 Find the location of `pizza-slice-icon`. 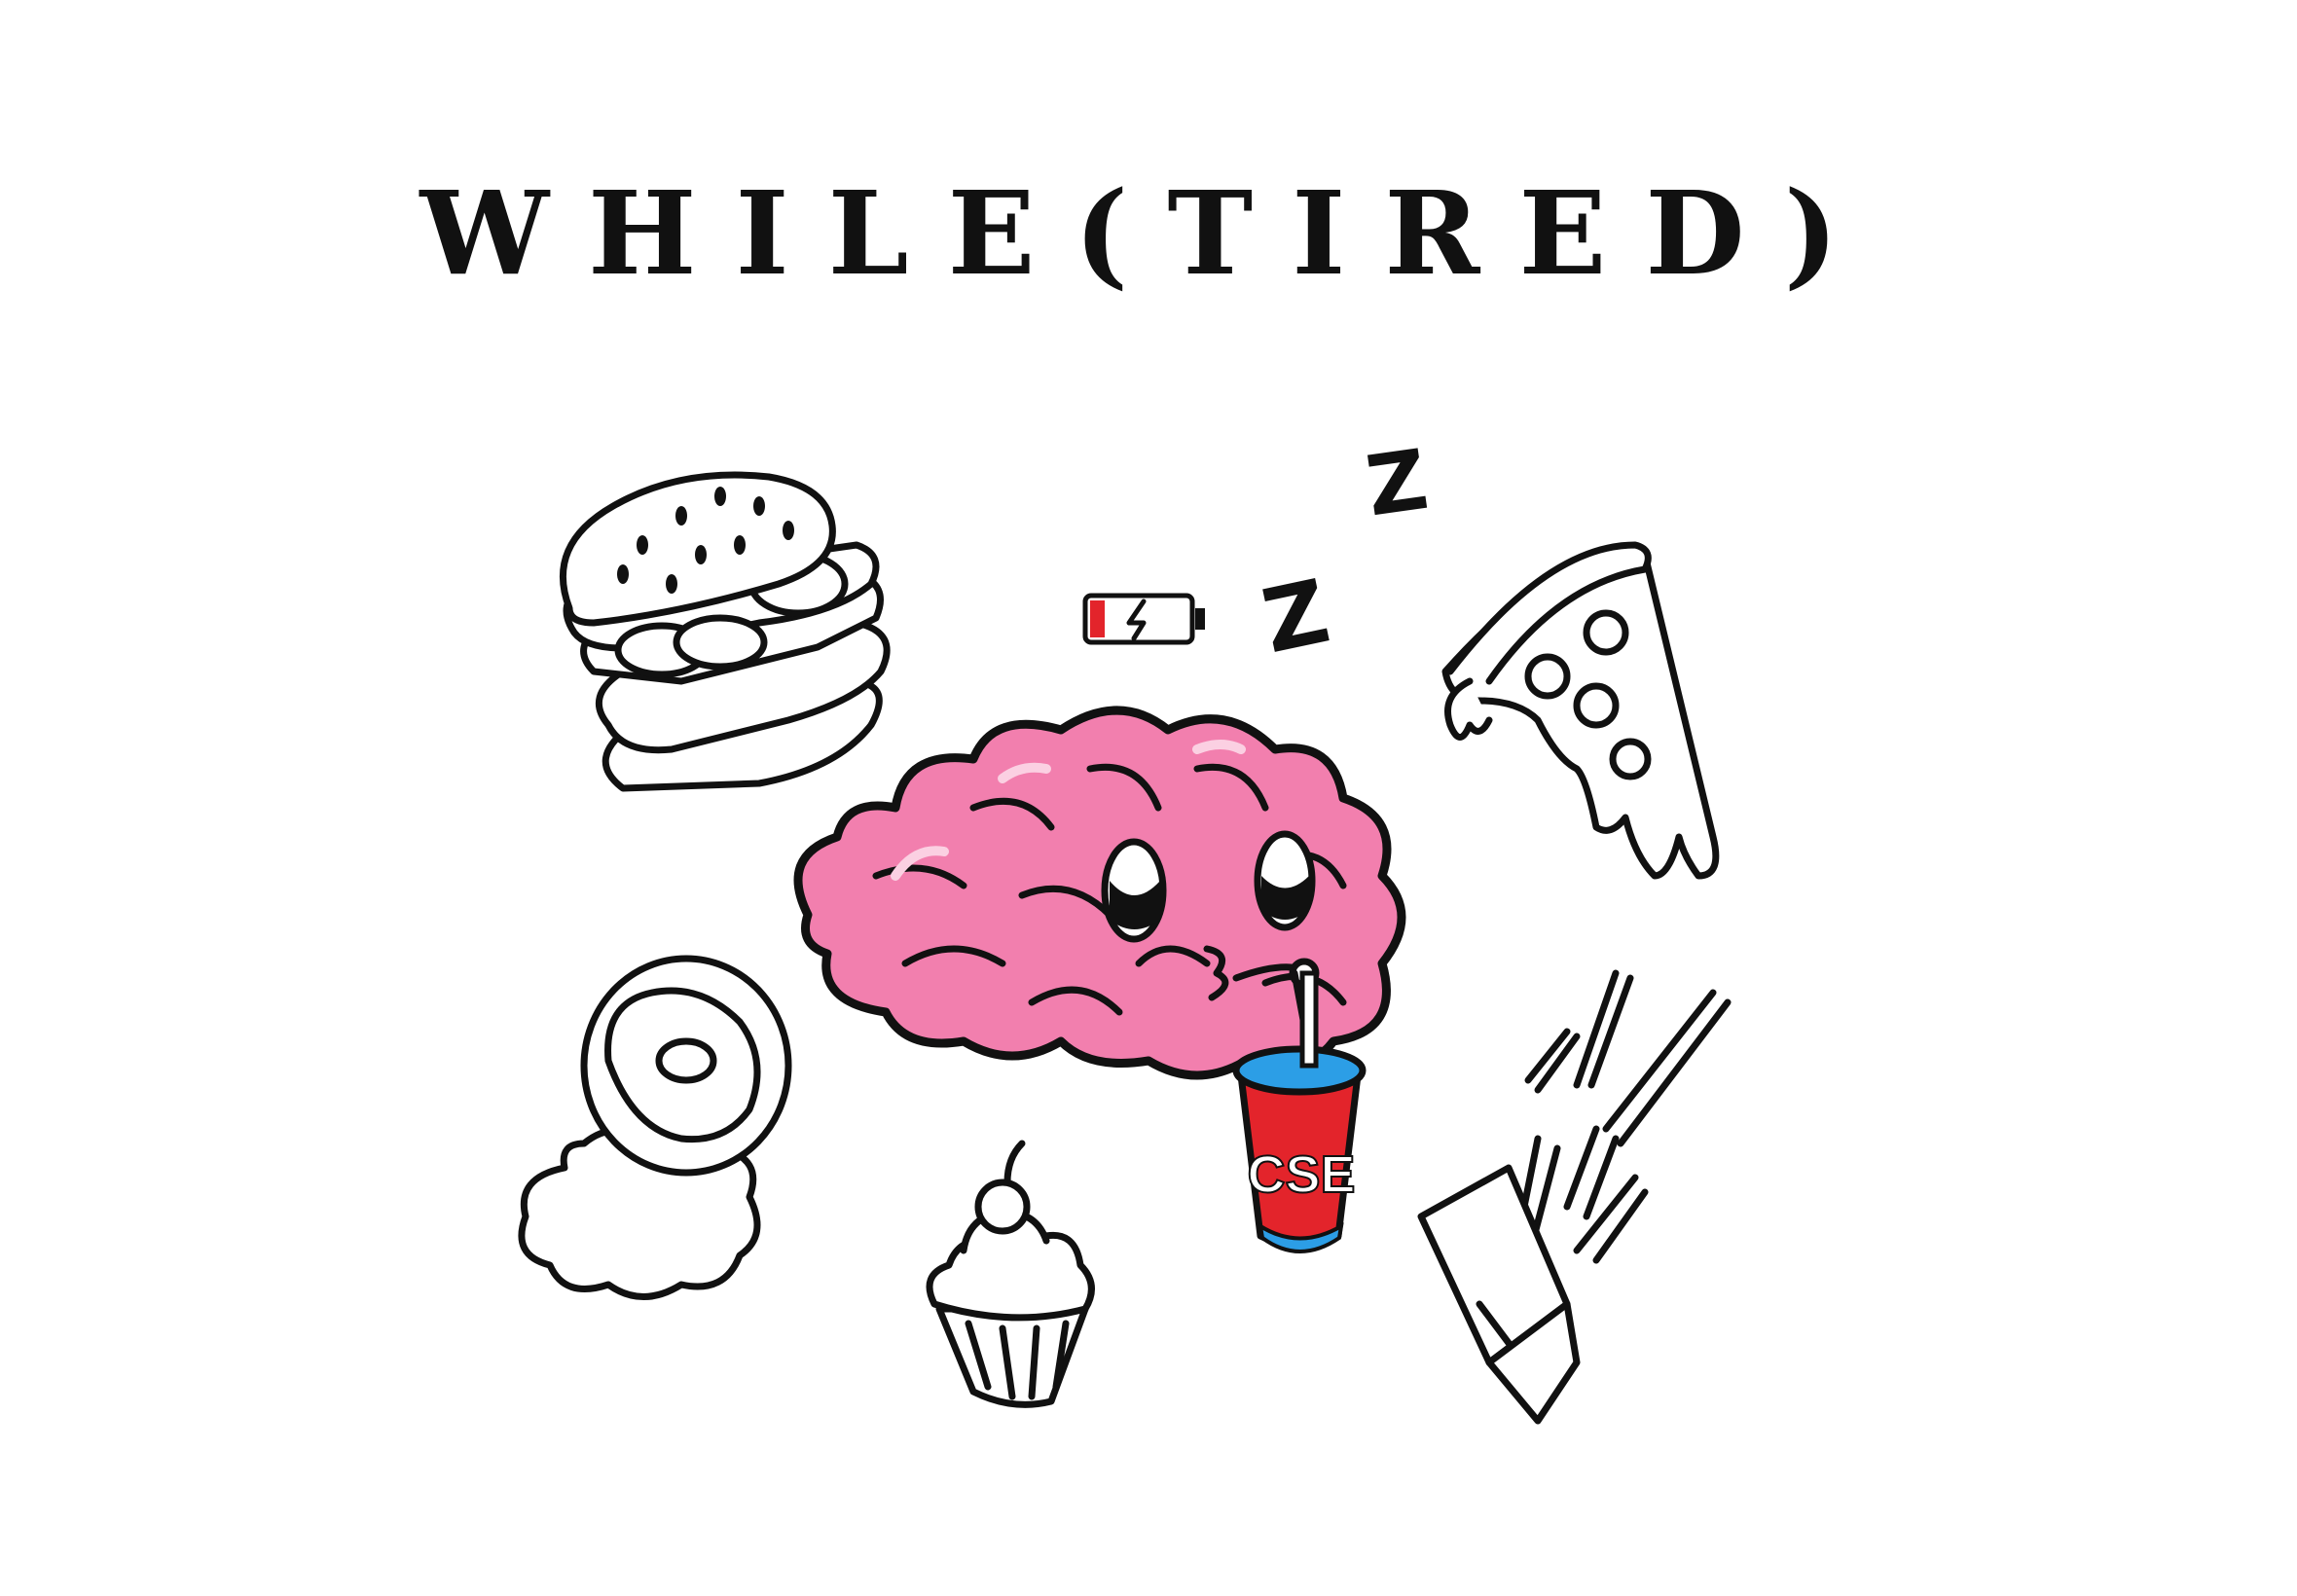

pizza-slice-icon is located at coordinates (1580, 711).